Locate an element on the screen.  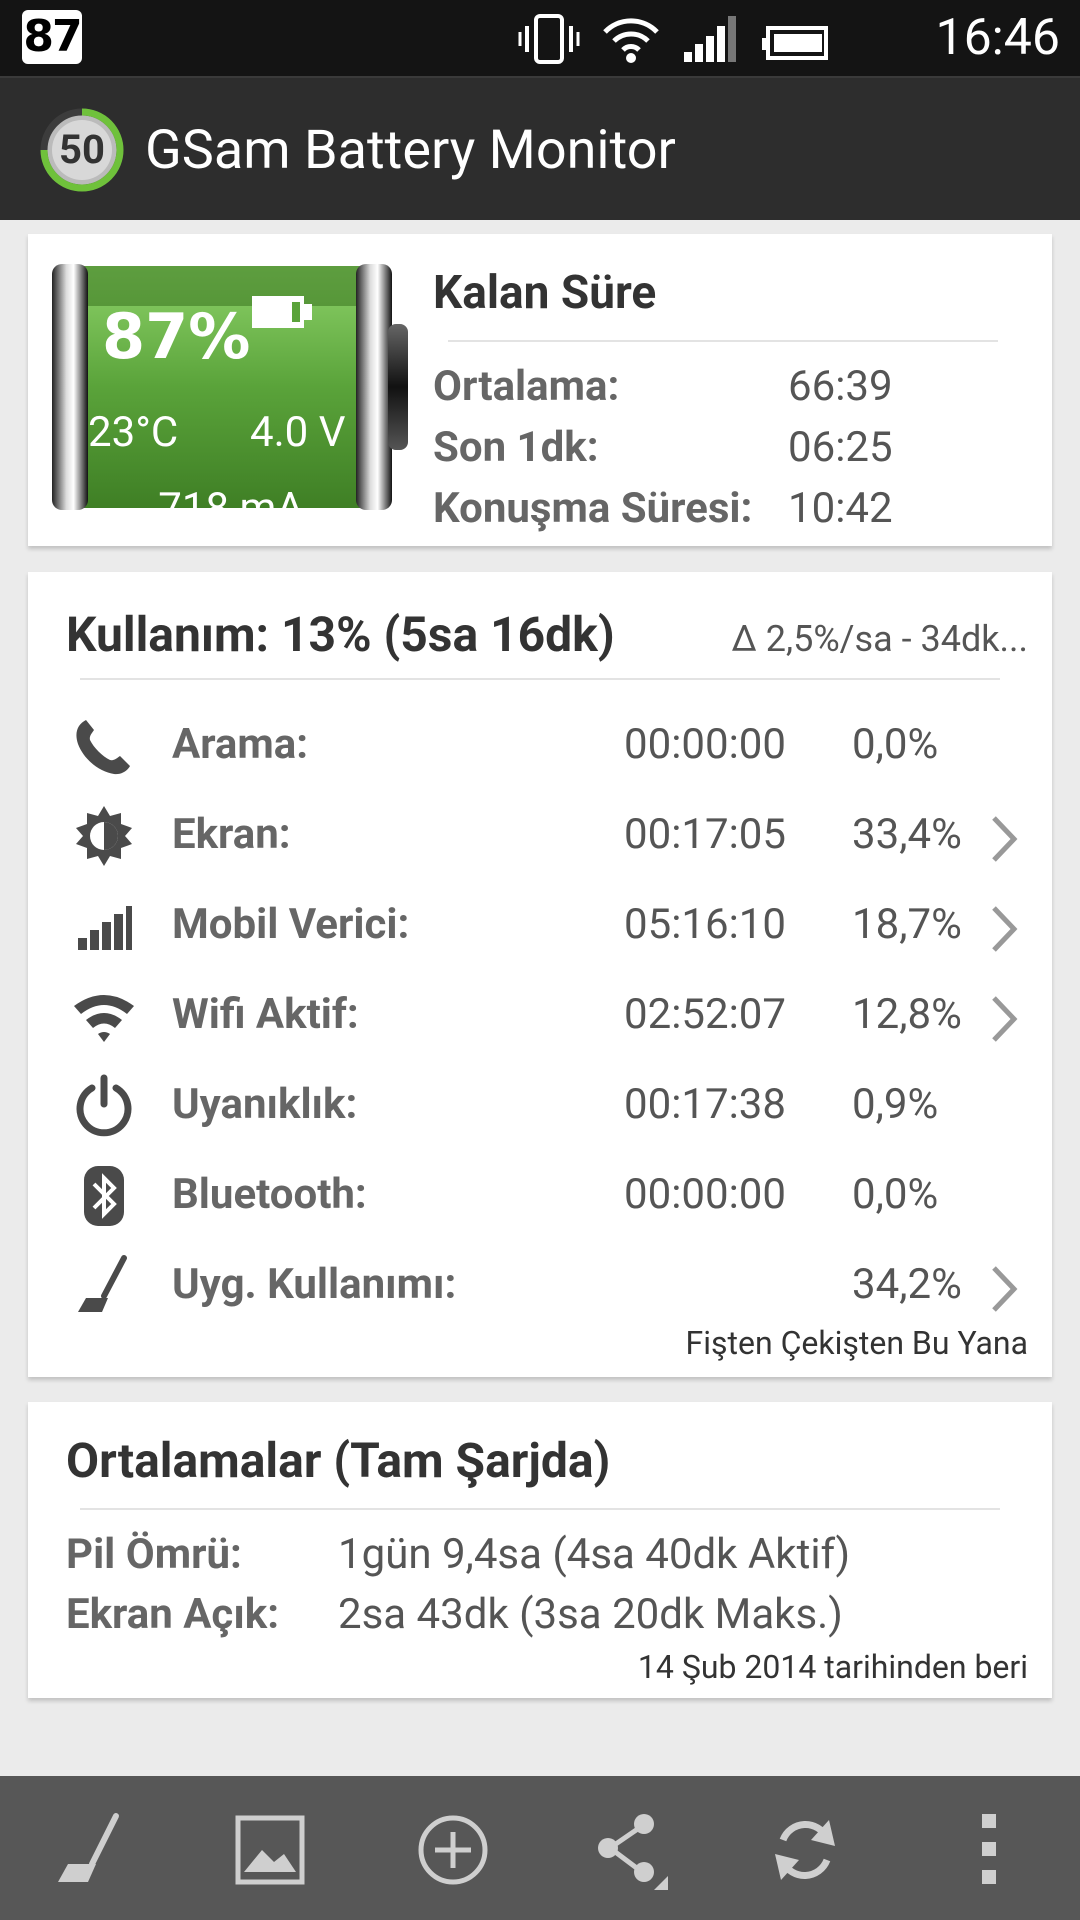
usage-footnote: Fişten Çekişten Bu Yana is located at coordinates (856, 1343).